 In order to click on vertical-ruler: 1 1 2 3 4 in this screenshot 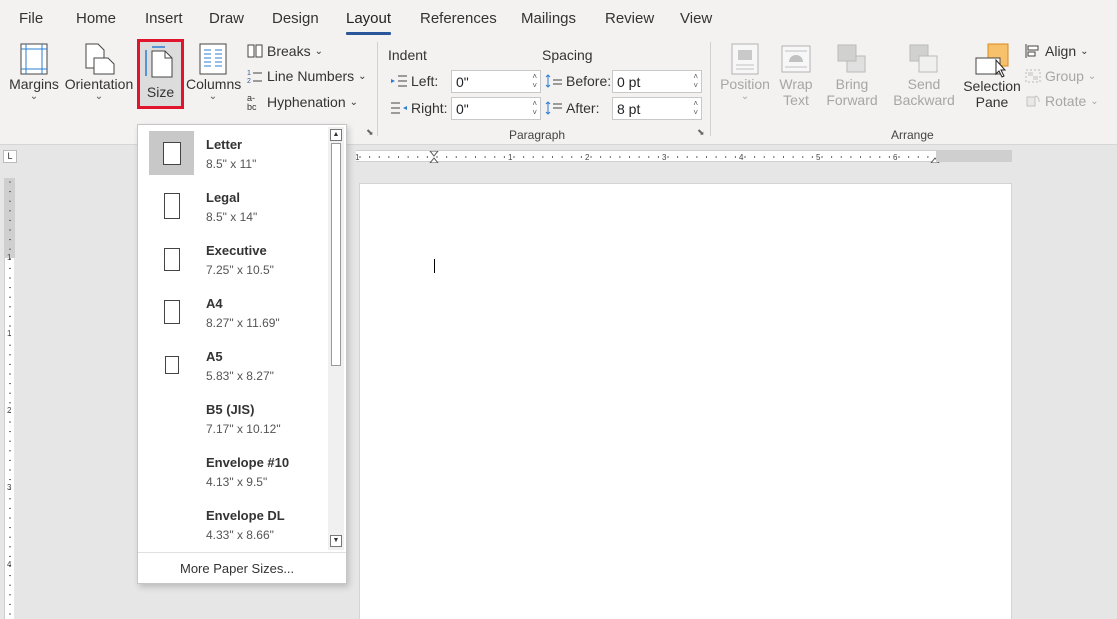, I will do `click(9, 398)`.